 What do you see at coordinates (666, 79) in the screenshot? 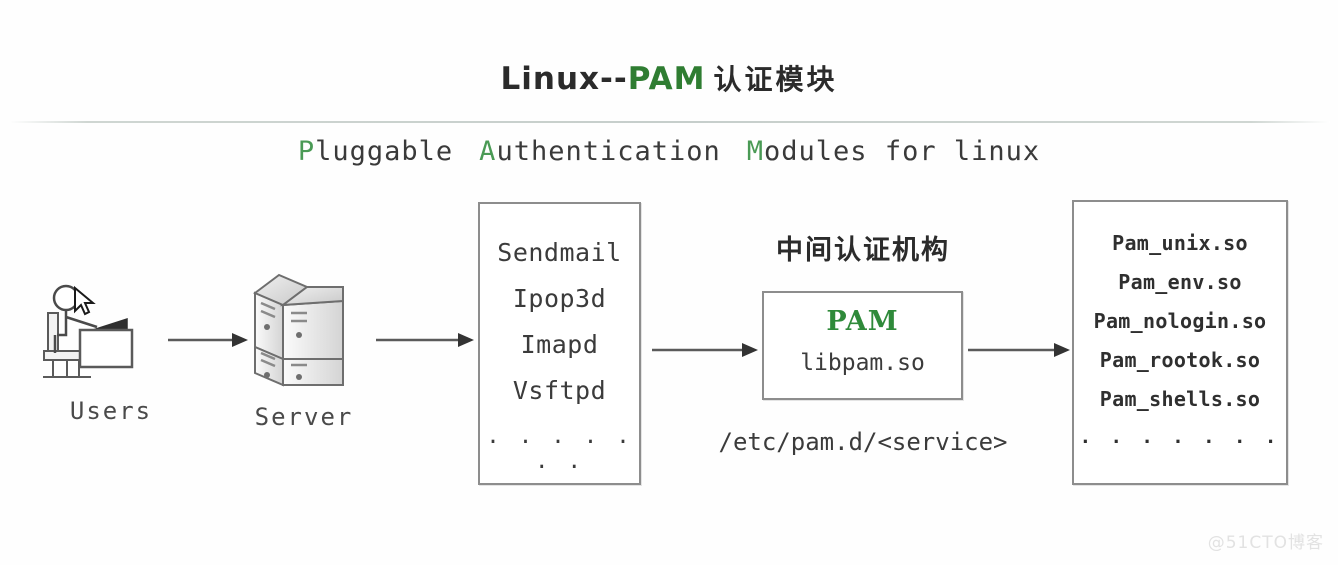
I see `title-accent: PAM` at bounding box center [666, 79].